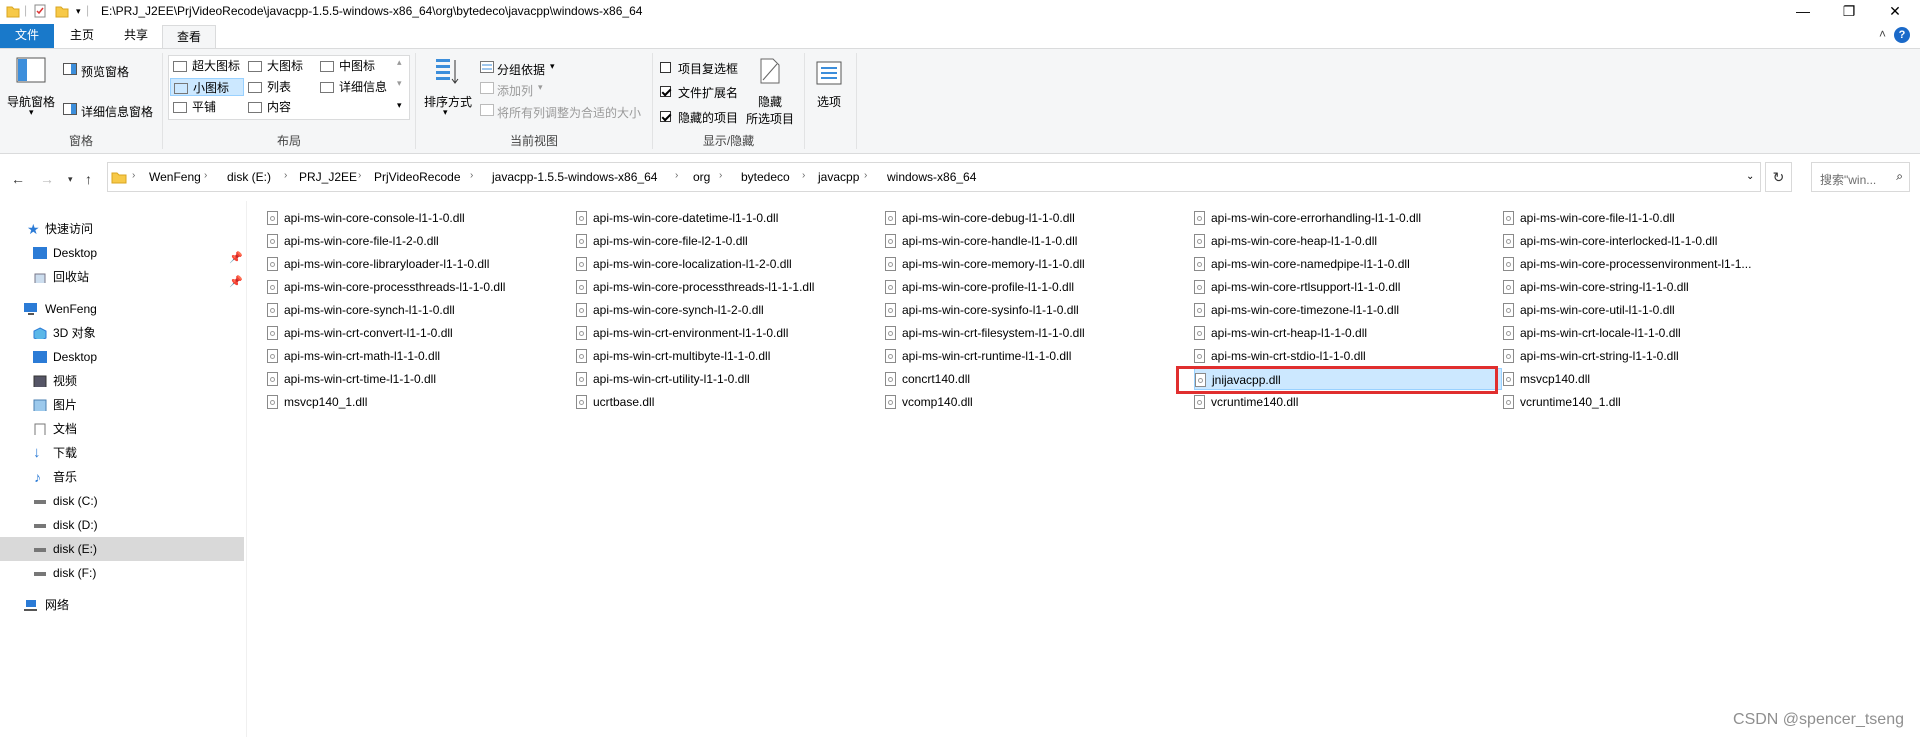 The image size is (1920, 737). I want to click on file-item: api-ms-win-core-interlocked-l1-1-0.dll, so click(1653, 241).